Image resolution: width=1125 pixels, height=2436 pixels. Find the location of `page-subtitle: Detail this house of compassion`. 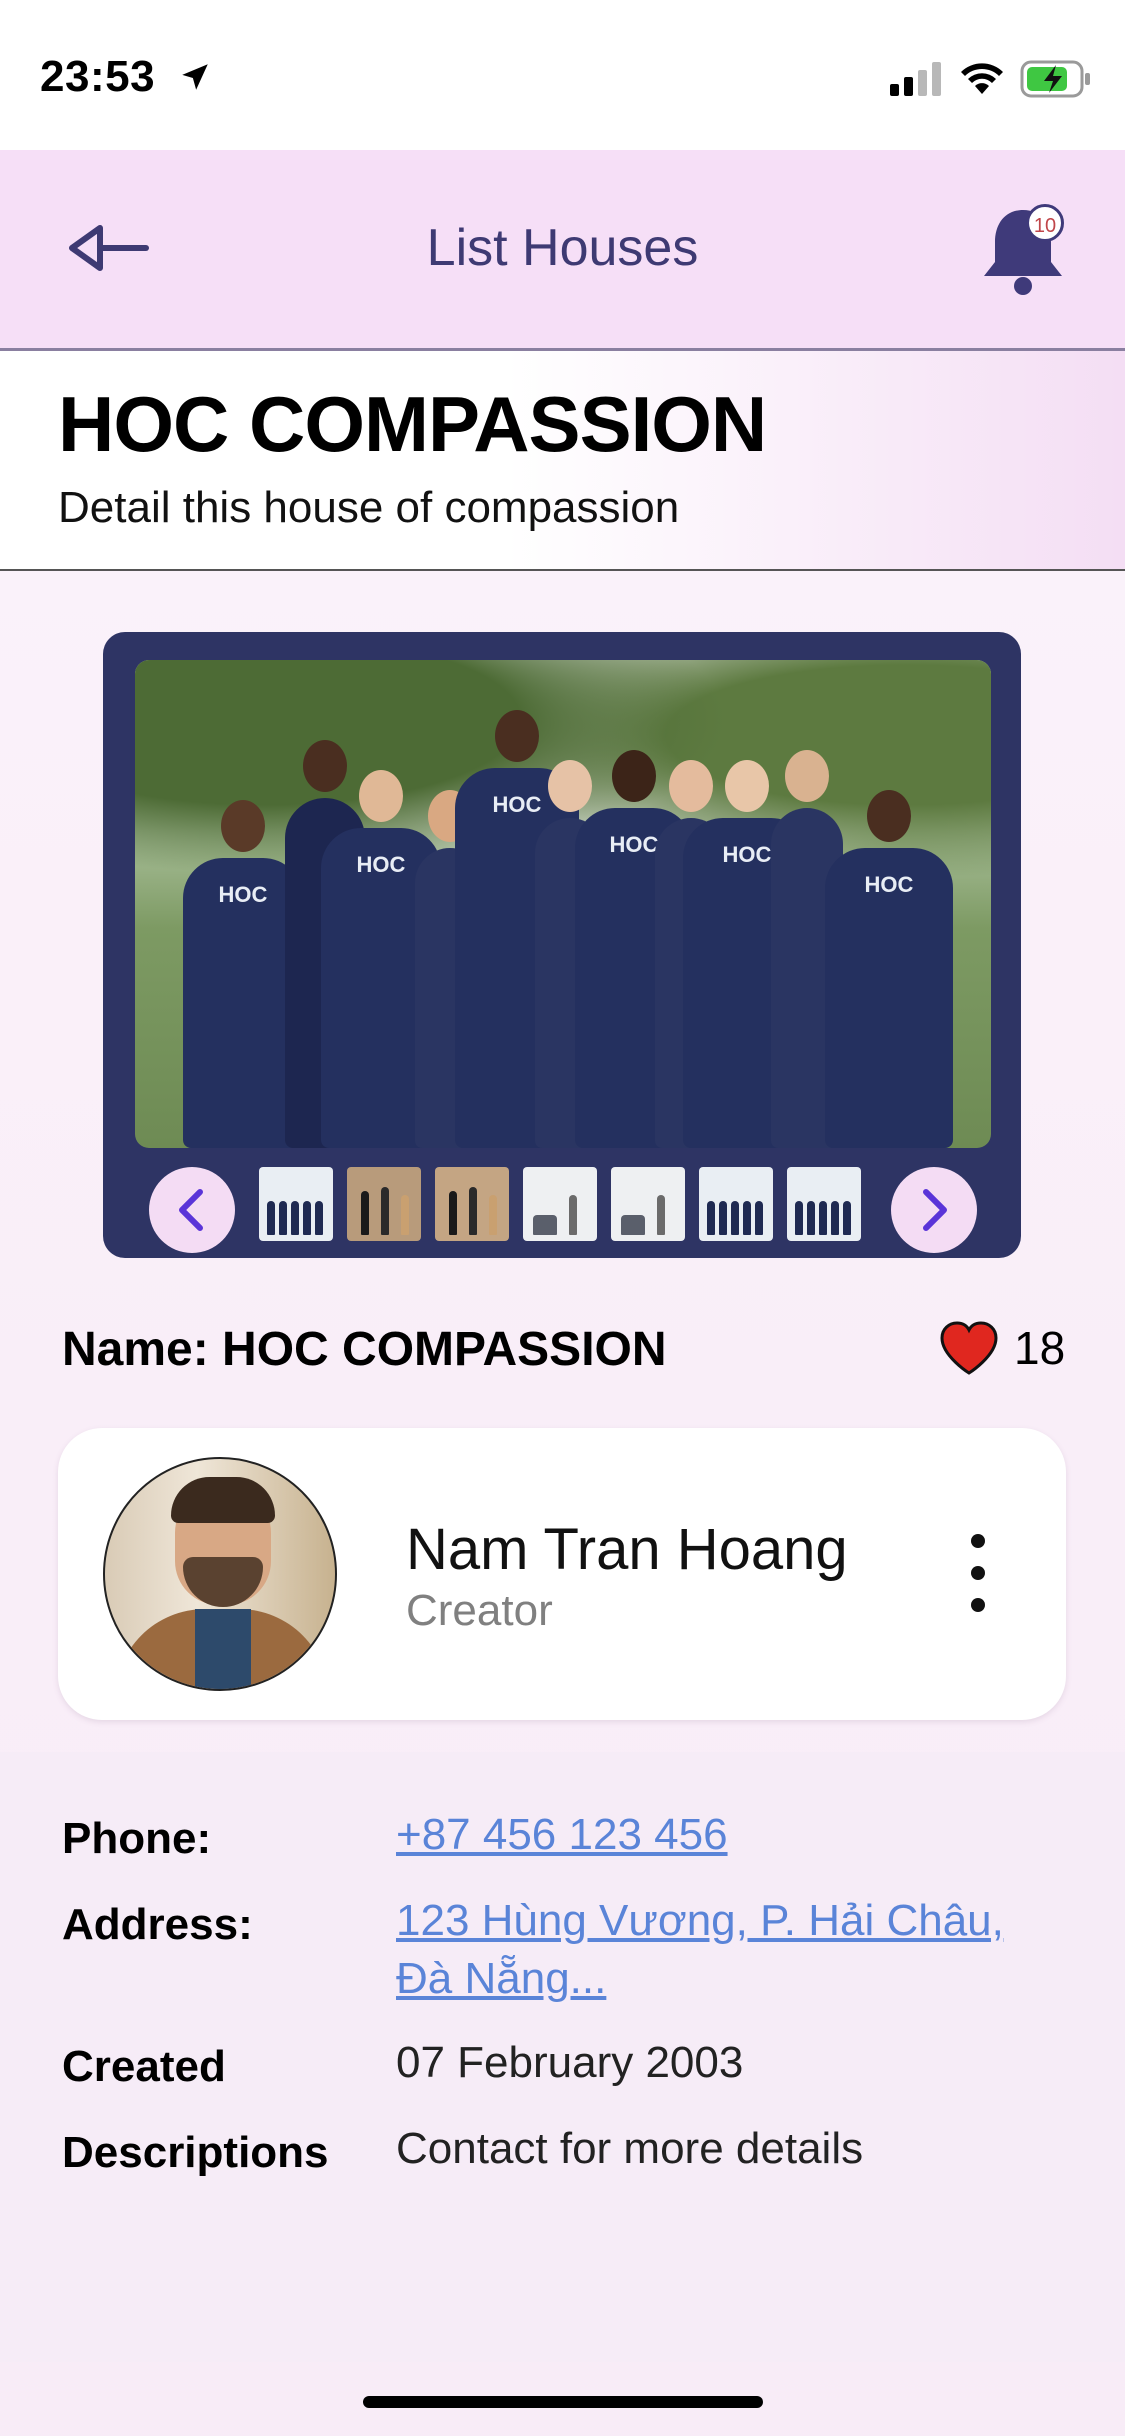

page-subtitle: Detail this house of compassion is located at coordinates (369, 507).